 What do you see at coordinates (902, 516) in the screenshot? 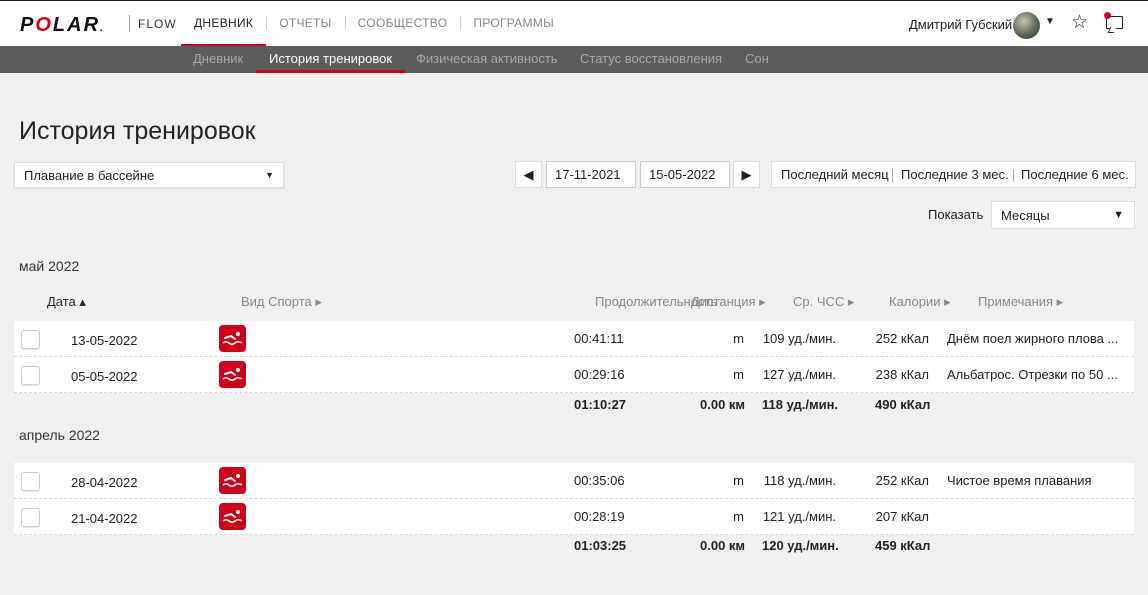
I see `row-calories: 207 кКал` at bounding box center [902, 516].